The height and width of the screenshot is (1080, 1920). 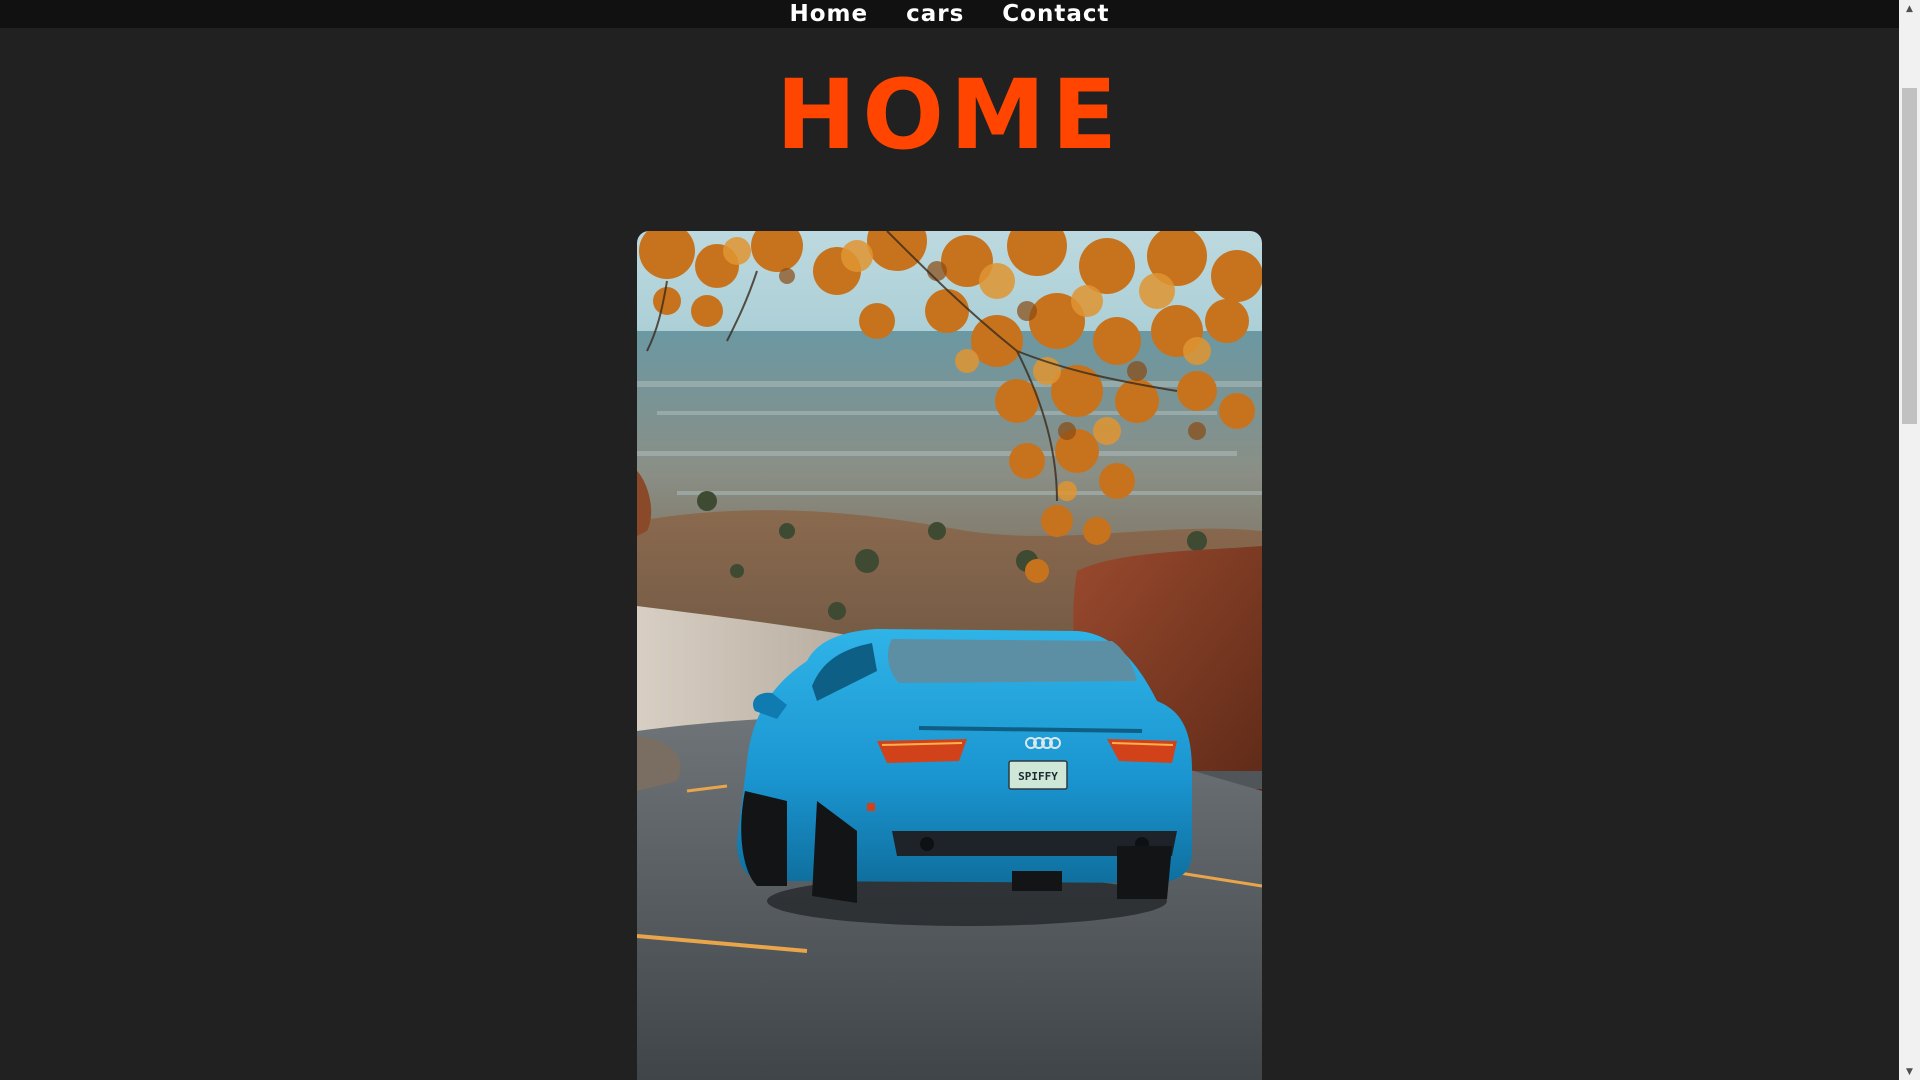 What do you see at coordinates (828, 14) in the screenshot?
I see `nav-link-home: Home` at bounding box center [828, 14].